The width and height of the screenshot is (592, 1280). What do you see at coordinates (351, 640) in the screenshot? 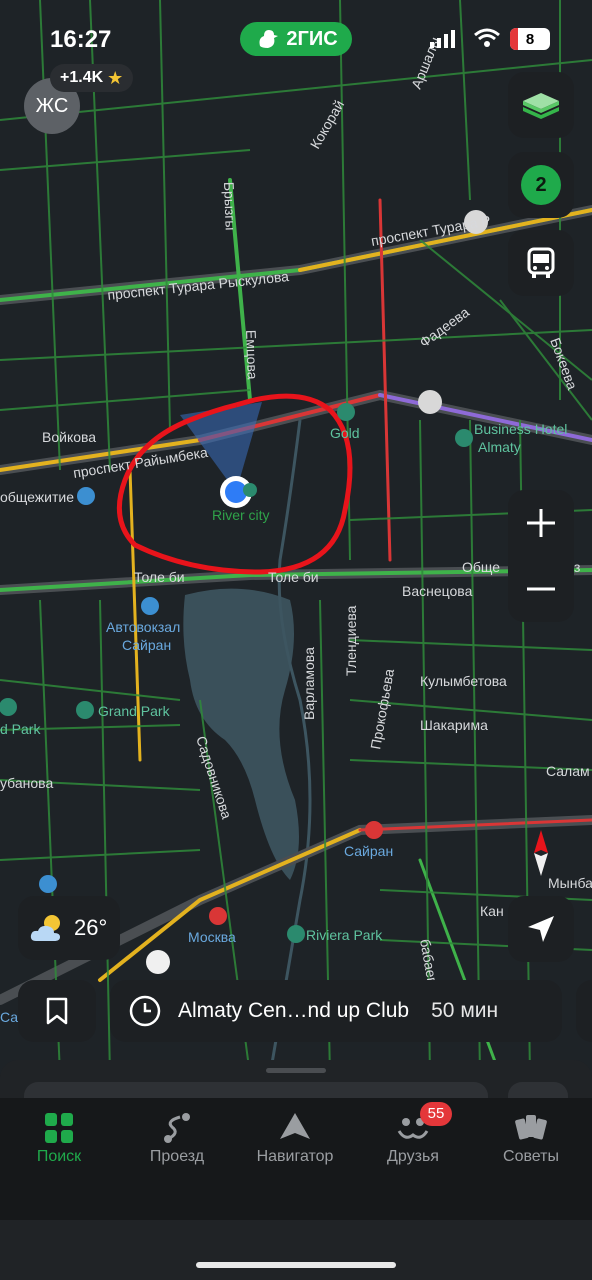
I see `svg-text: Тлендиева` at bounding box center [351, 640].